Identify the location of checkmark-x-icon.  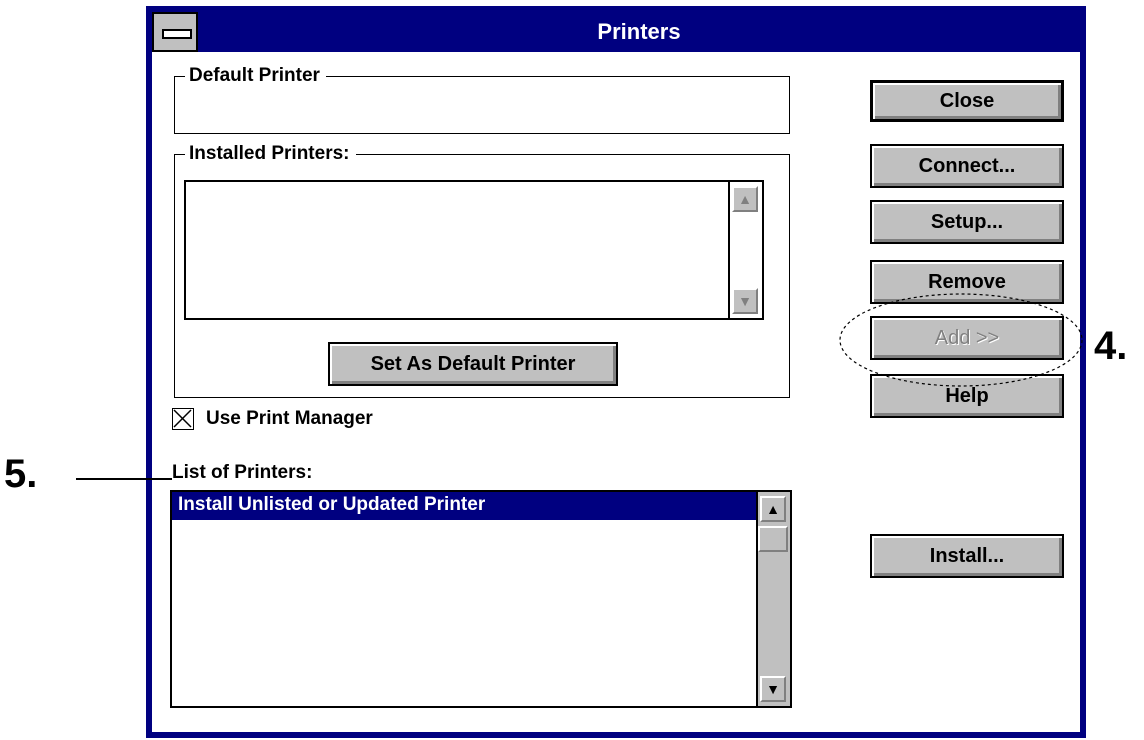
(182, 418).